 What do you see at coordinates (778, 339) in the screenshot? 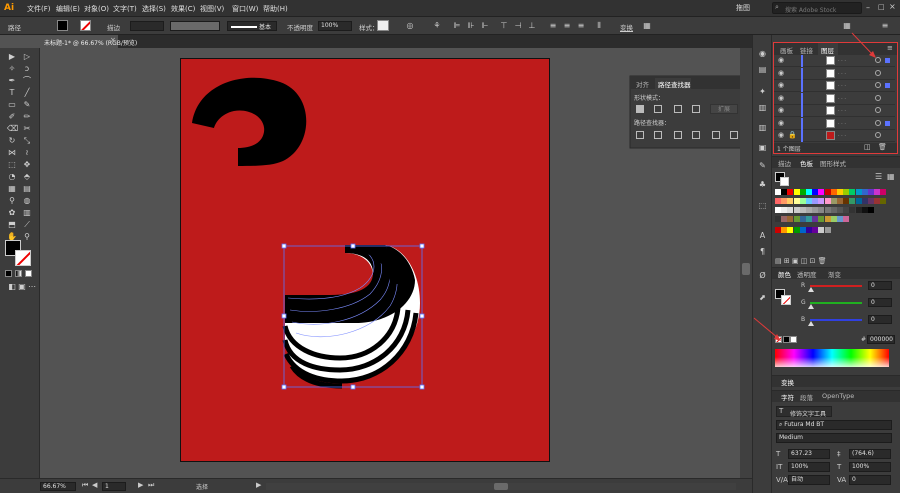
I see `none-swatch` at bounding box center [778, 339].